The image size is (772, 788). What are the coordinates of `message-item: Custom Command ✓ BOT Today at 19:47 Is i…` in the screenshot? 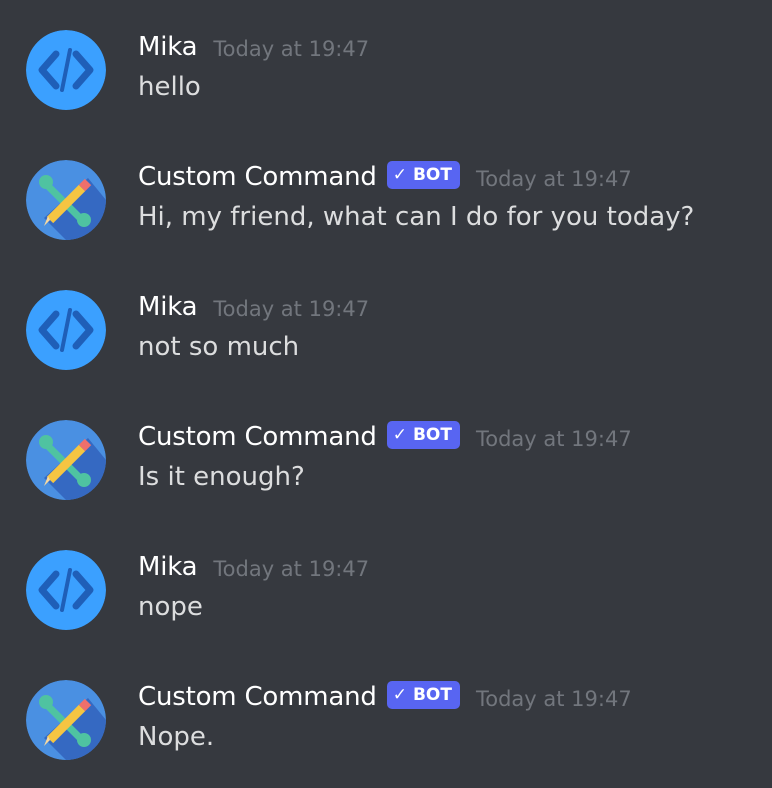 It's located at (386, 470).